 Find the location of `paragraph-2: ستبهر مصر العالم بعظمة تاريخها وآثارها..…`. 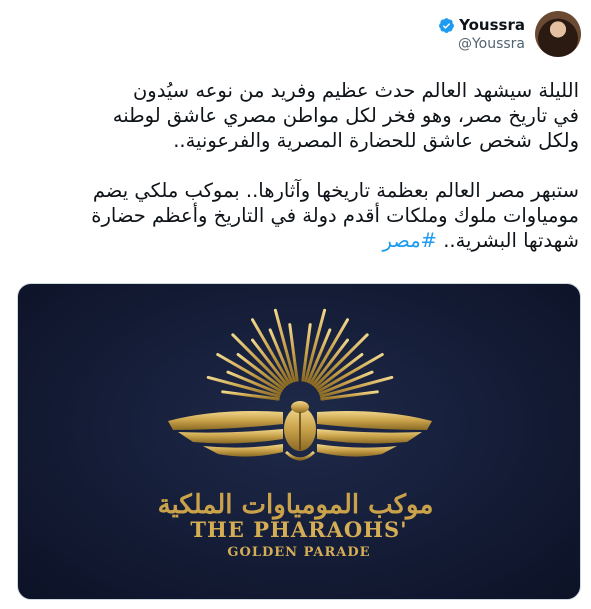

paragraph-2: ستبهر مصر العالم بعظمة تاريخها وآثارها..… is located at coordinates (296, 215).